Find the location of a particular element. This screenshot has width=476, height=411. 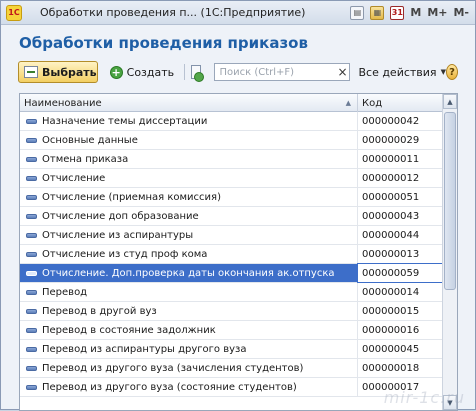

table-row: Перевод в другой вуз 000000015 is located at coordinates (231, 311).